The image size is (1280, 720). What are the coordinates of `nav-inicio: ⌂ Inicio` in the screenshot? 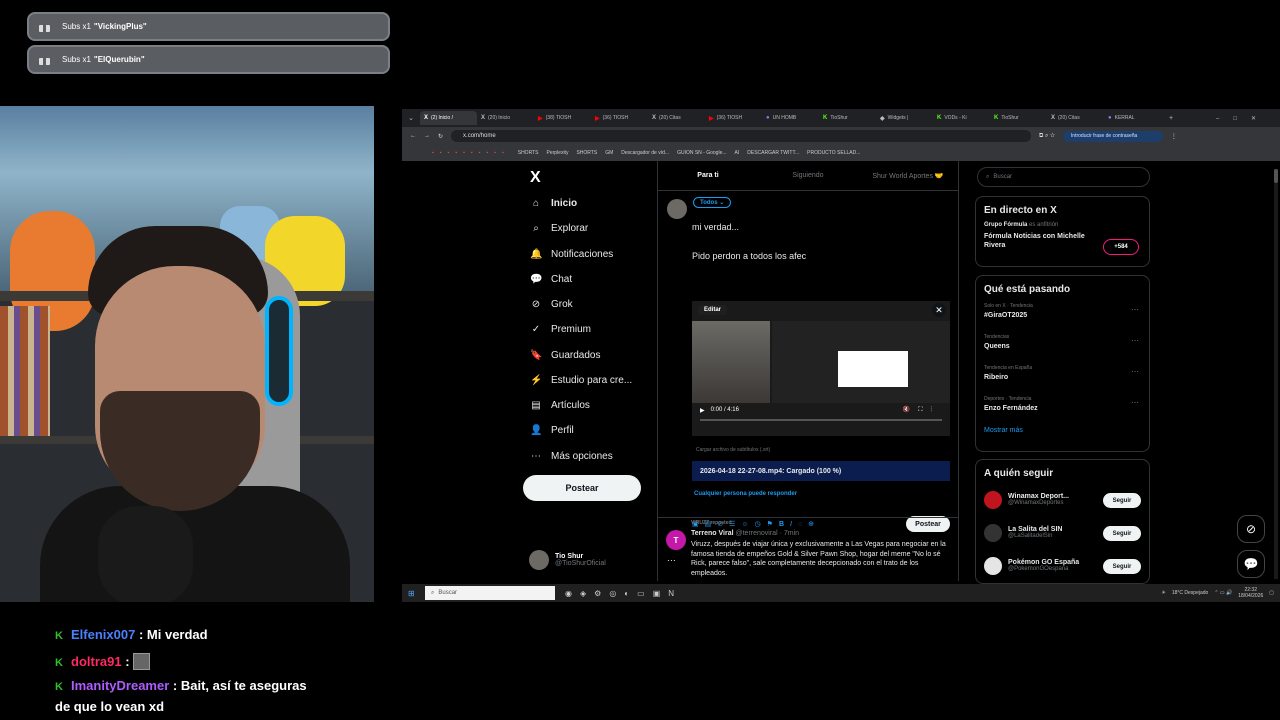 It's located at (590, 203).